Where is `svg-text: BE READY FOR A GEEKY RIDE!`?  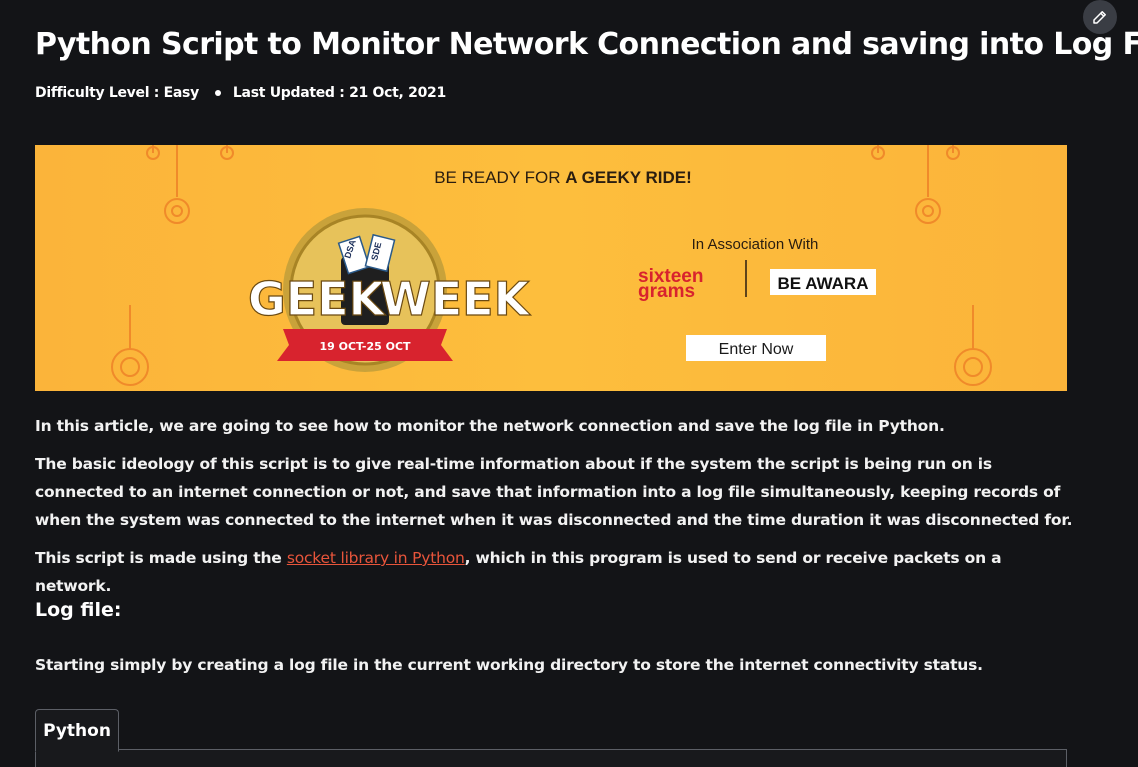
svg-text: BE READY FOR A GEEKY RIDE! is located at coordinates (563, 177).